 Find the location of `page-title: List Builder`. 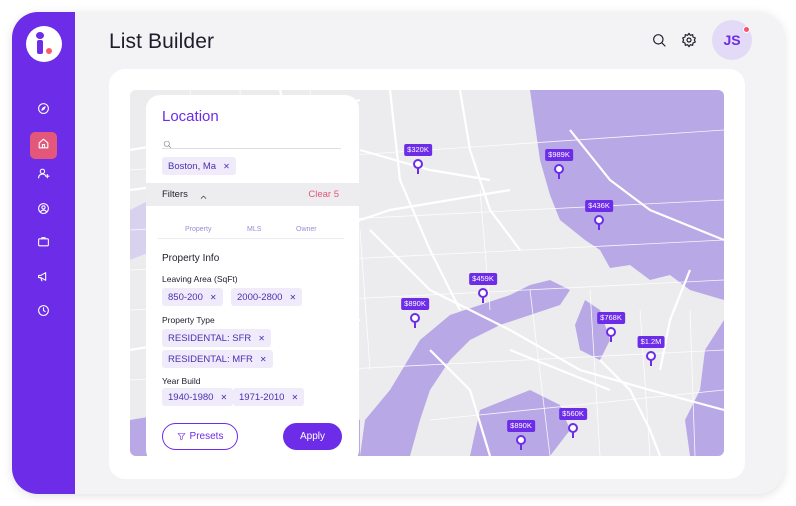

page-title: List Builder is located at coordinates (162, 41).